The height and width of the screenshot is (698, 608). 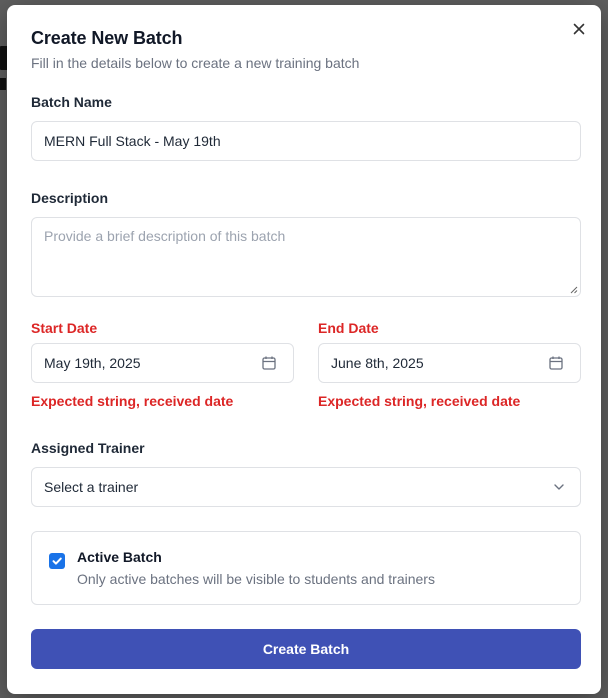 What do you see at coordinates (348, 328) in the screenshot?
I see `end-date-label: End Date` at bounding box center [348, 328].